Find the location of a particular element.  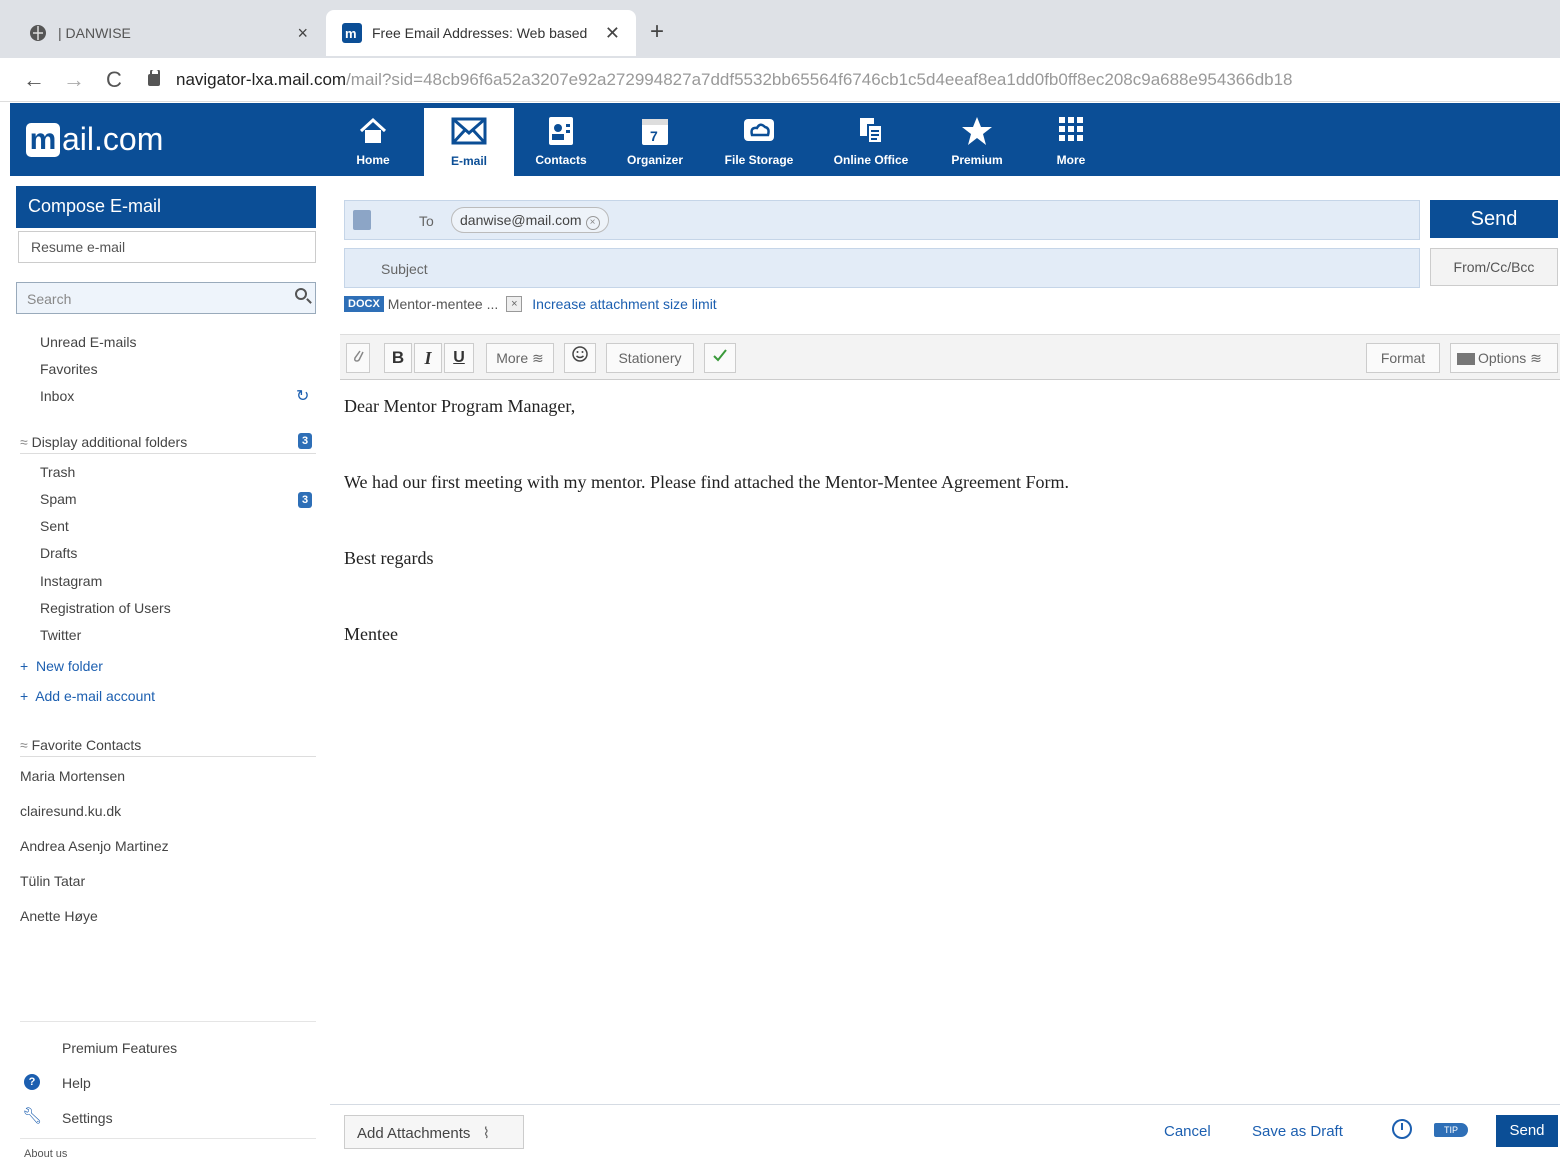

nav-email: E-mail is located at coordinates (469, 142).